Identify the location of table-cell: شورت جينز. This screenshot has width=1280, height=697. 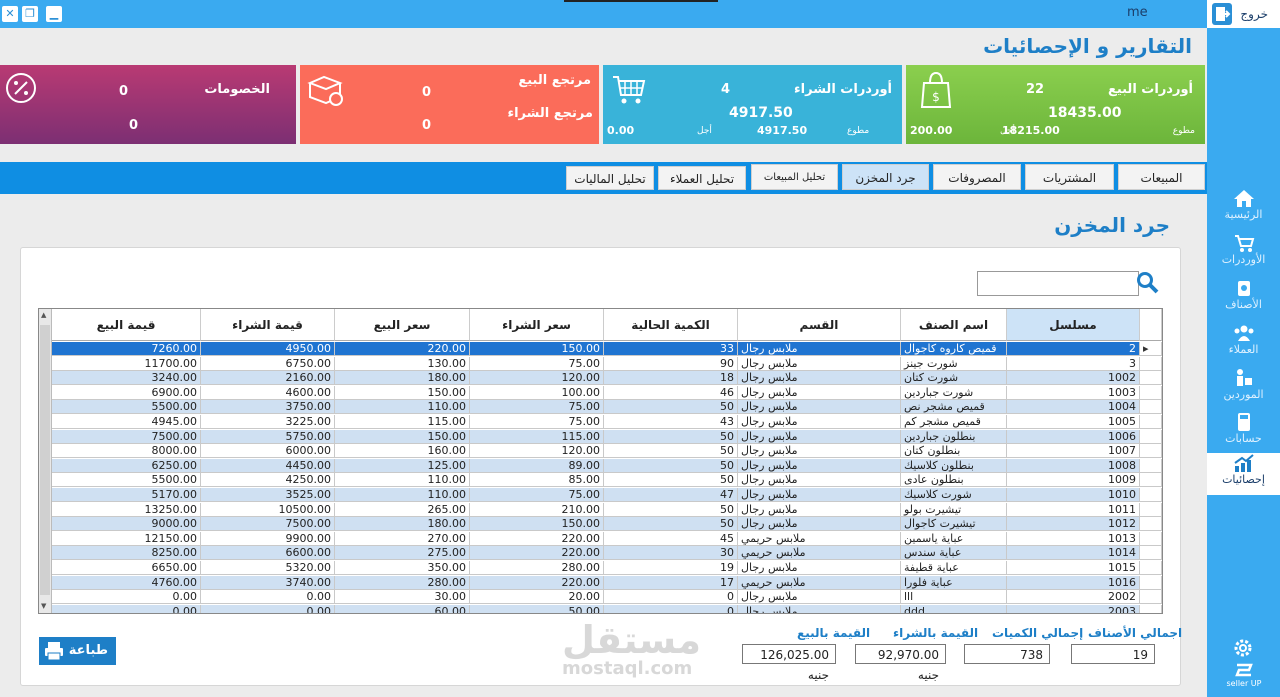
(954, 363).